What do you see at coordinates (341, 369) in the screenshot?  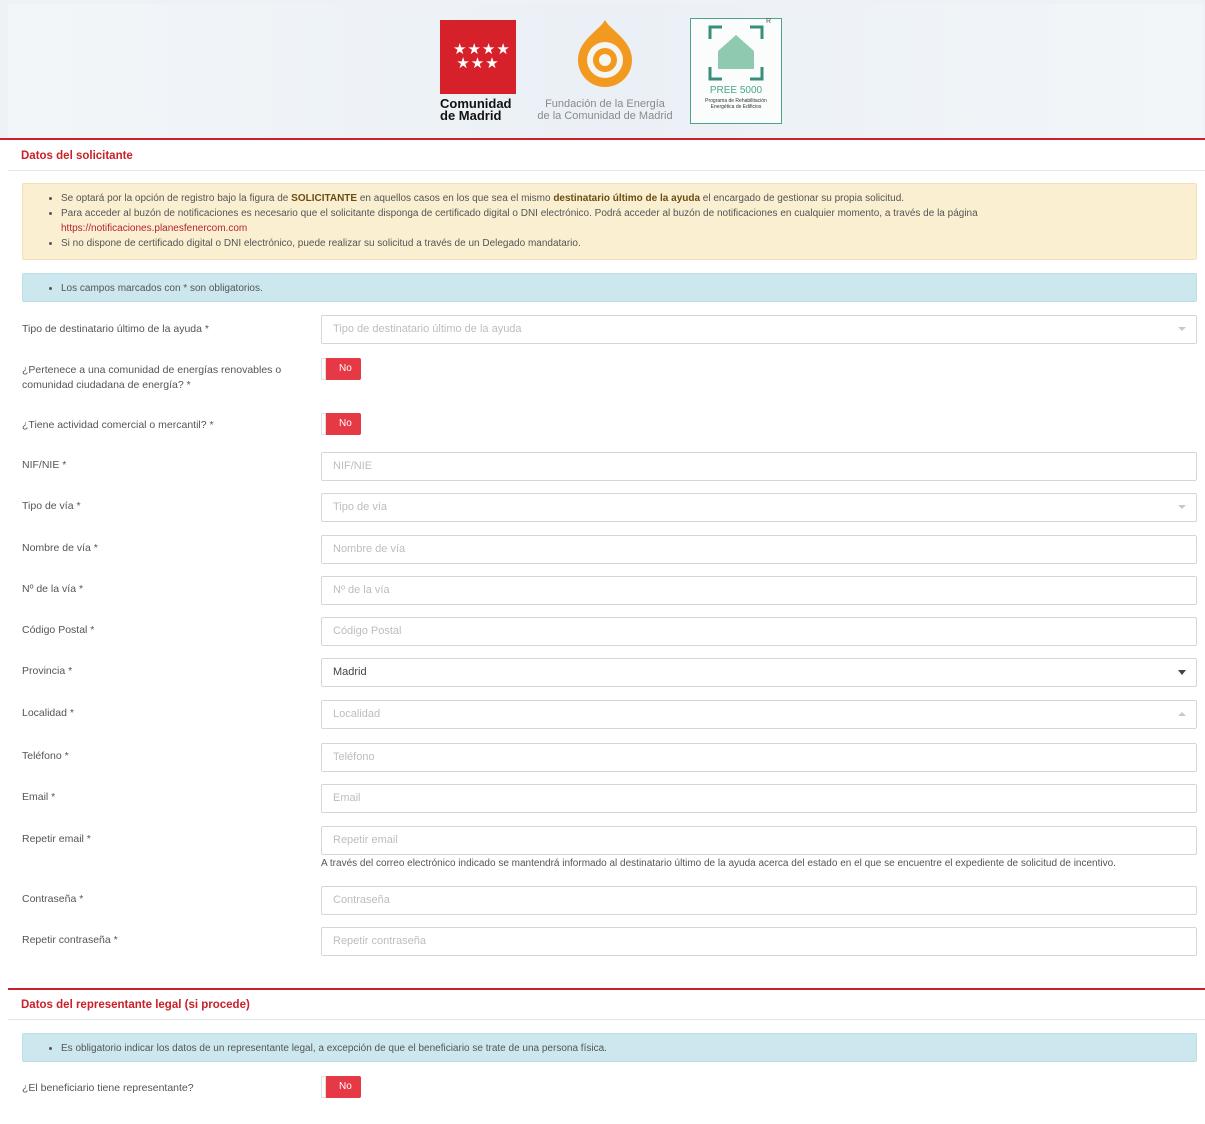 I see `comunidad-energias-toggle: No` at bounding box center [341, 369].